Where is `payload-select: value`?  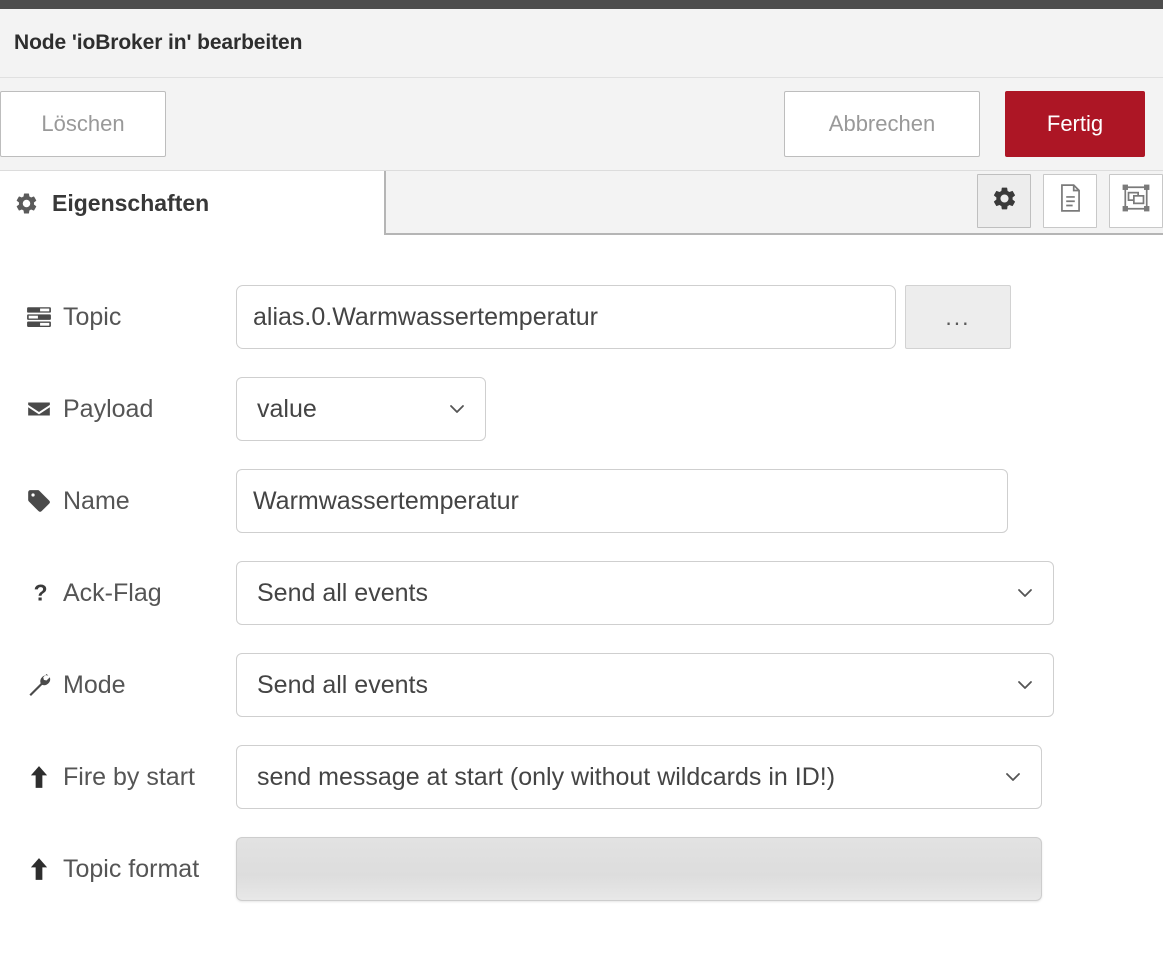
payload-select: value is located at coordinates (361, 409).